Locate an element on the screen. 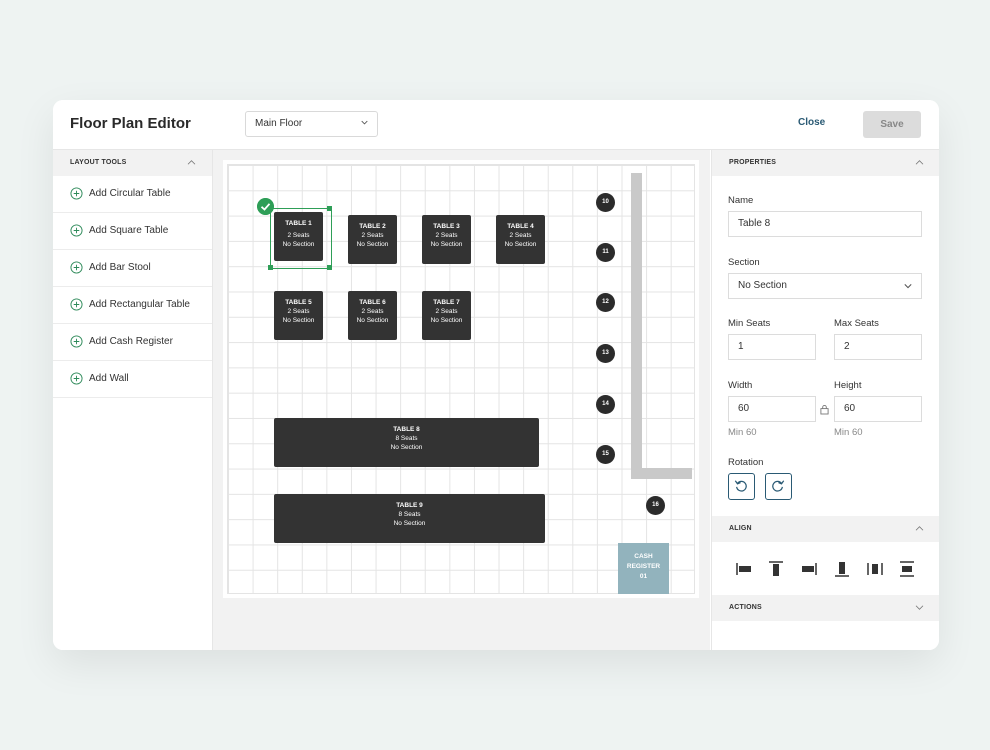 The width and height of the screenshot is (990, 750). table-7: TABLE 7 2 Seats No Section is located at coordinates (446, 315).